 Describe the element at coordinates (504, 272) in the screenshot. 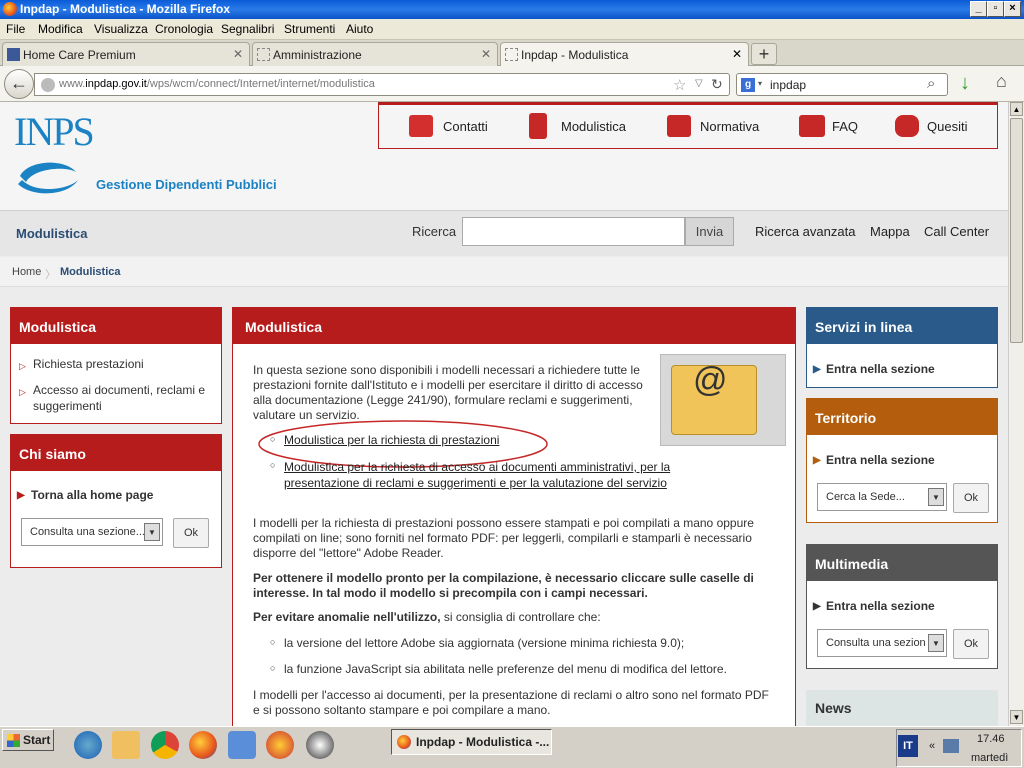

I see `breadcrumb: Home 〉 Modulistica` at that location.